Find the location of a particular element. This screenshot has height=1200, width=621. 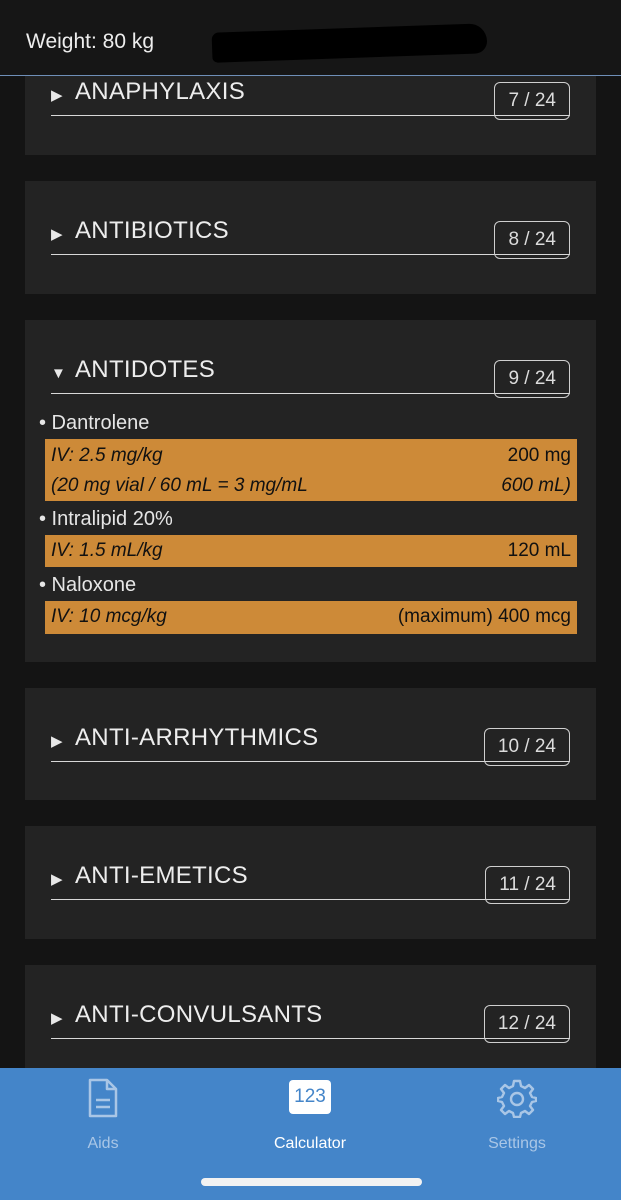

gear-icon is located at coordinates (517, 1100).